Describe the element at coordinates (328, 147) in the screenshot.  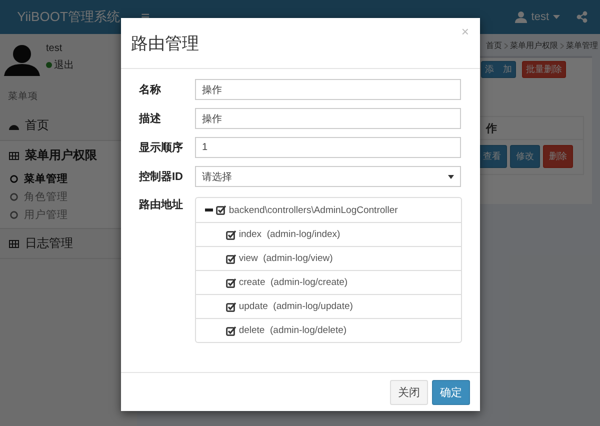
I see `text-field: 1` at that location.